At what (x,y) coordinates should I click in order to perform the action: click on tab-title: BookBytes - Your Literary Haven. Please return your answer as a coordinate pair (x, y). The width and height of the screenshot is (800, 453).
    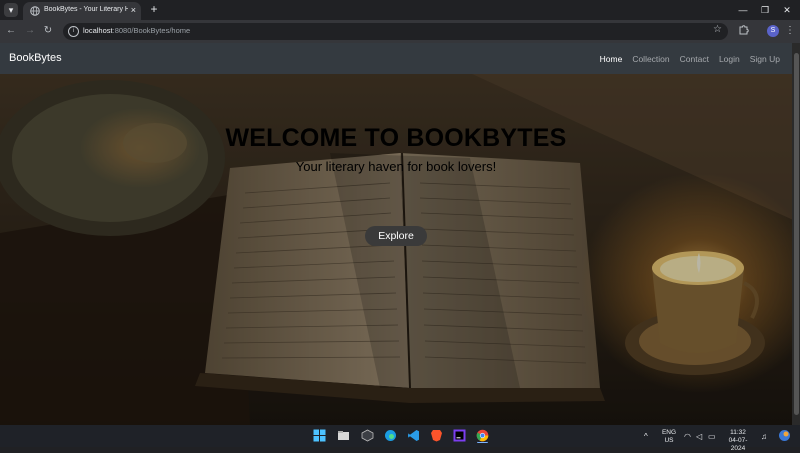
    Looking at the image, I should click on (86, 9).